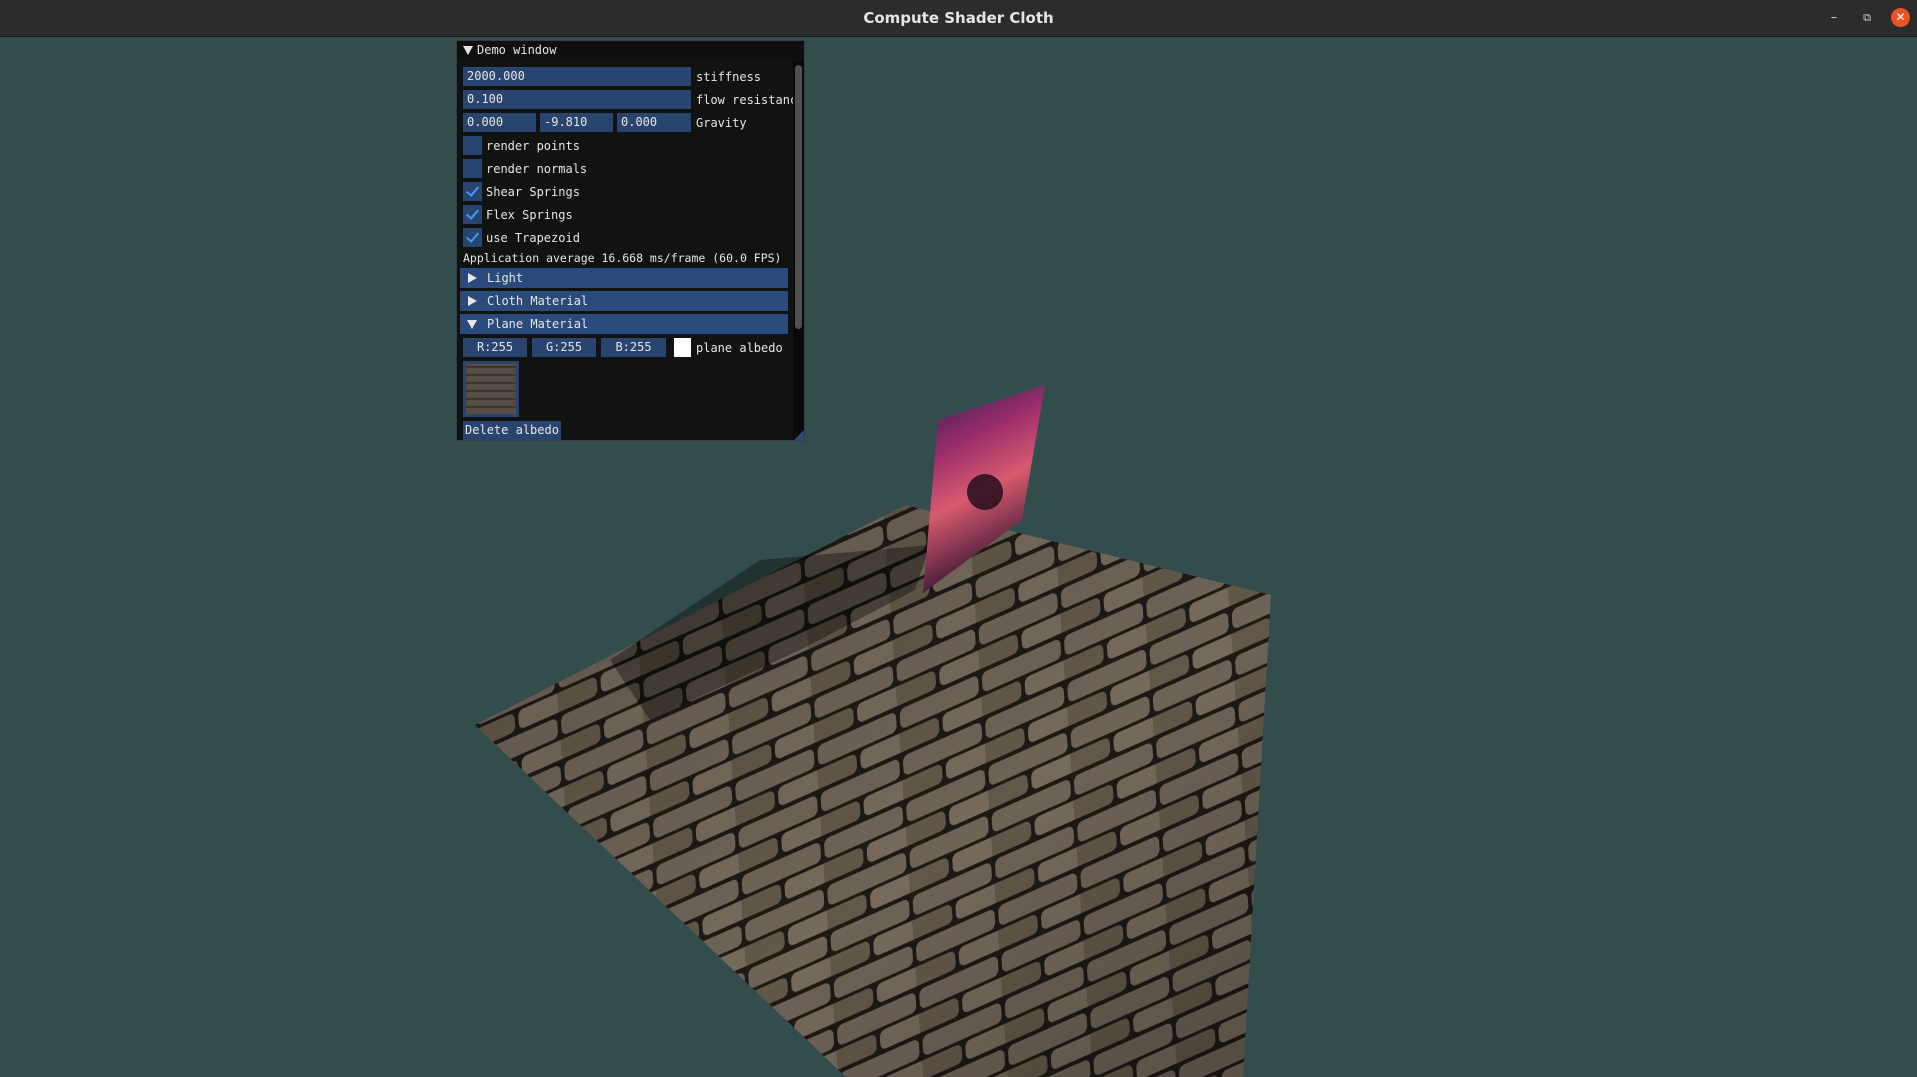 The height and width of the screenshot is (1077, 1917). I want to click on flow-resistance-input: 0.100, so click(577, 99).